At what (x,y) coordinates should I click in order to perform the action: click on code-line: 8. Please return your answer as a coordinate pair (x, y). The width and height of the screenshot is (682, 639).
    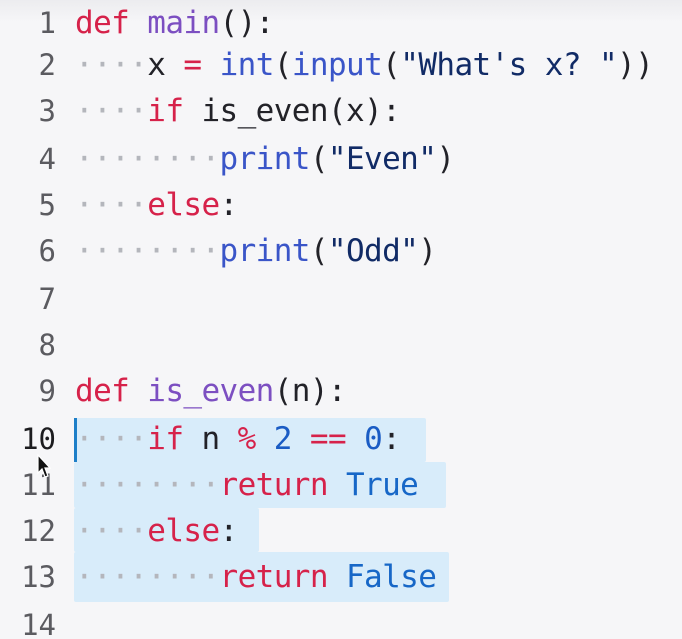
    Looking at the image, I should click on (341, 345).